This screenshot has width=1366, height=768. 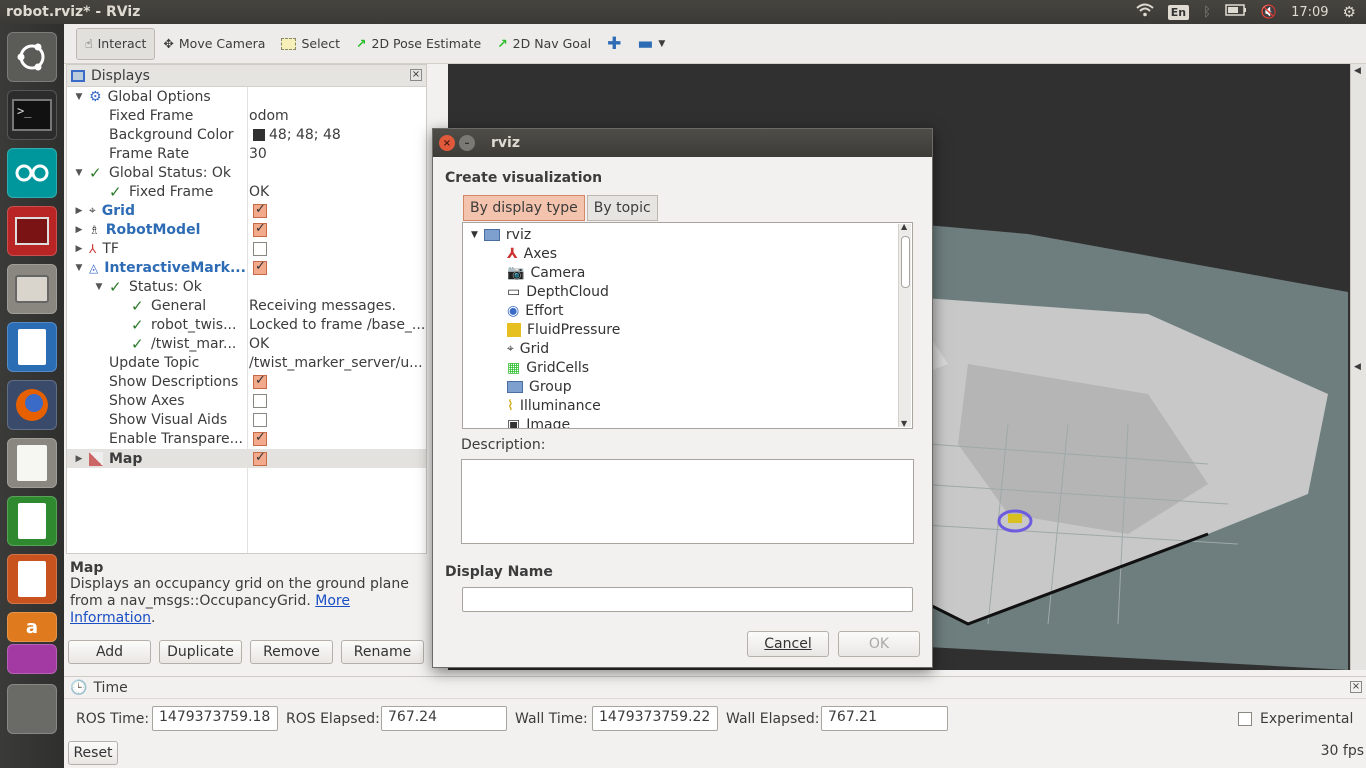 I want to click on reset-button: Reset, so click(x=93, y=753).